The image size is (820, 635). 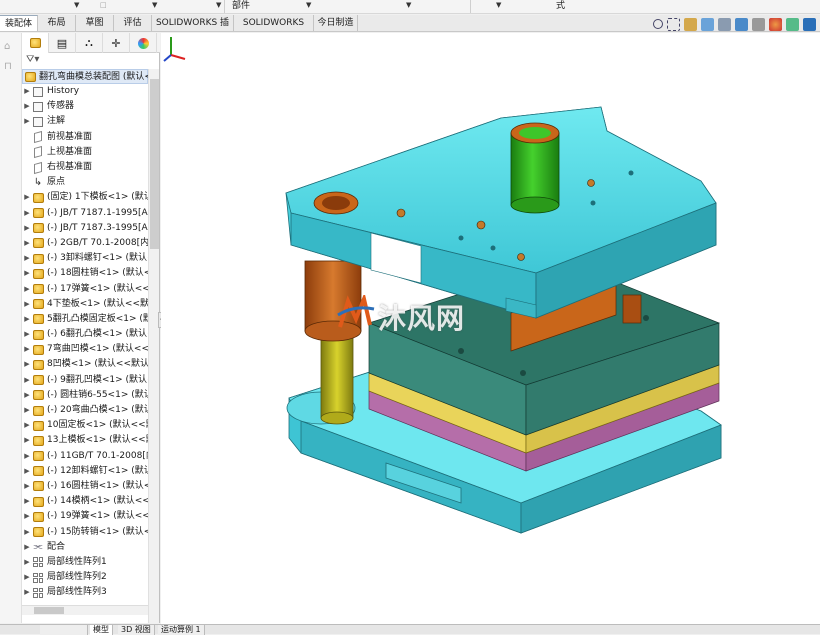 What do you see at coordinates (535, 168) in the screenshot?
I see `die-shank` at bounding box center [535, 168].